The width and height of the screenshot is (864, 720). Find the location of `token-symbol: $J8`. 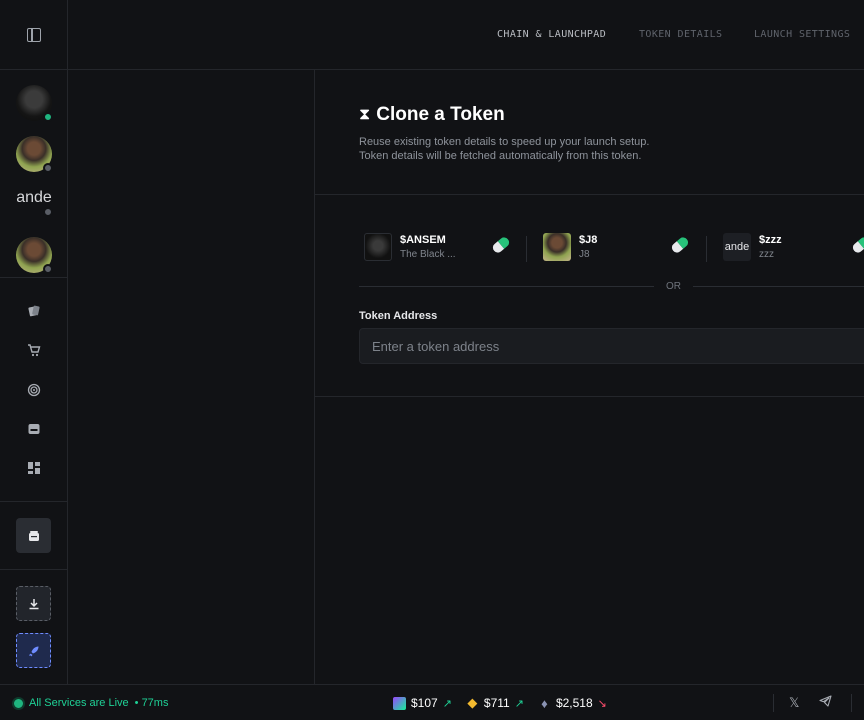

token-symbol: $J8 is located at coordinates (588, 240).